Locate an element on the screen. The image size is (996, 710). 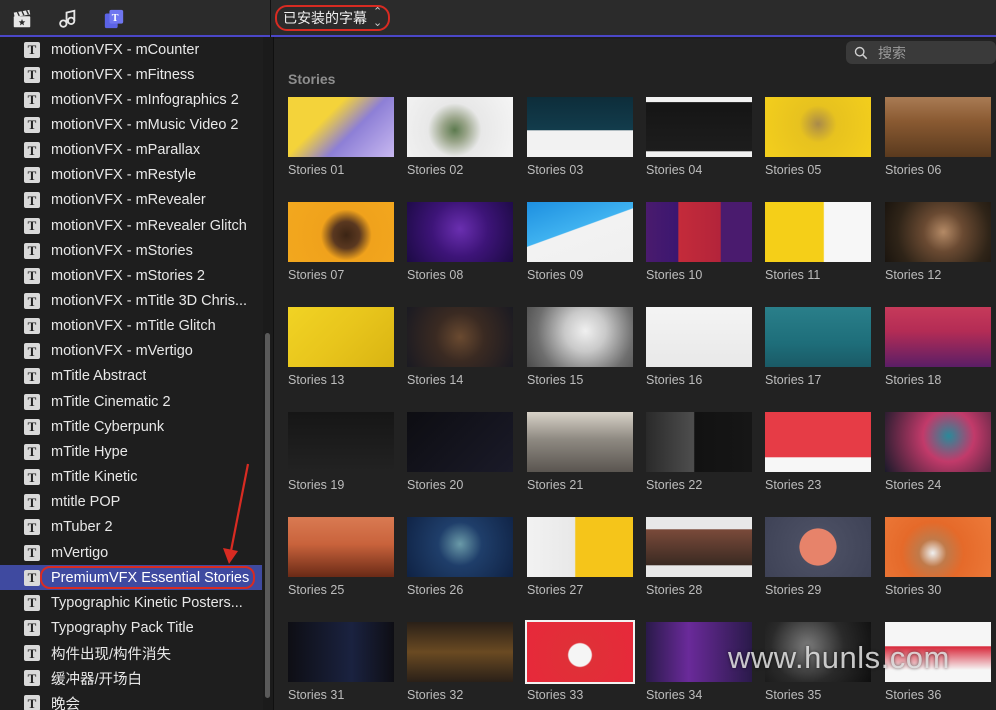
sidebar-item-label: motionVFX - mRevealer Glitch is located at coordinates (149, 225).